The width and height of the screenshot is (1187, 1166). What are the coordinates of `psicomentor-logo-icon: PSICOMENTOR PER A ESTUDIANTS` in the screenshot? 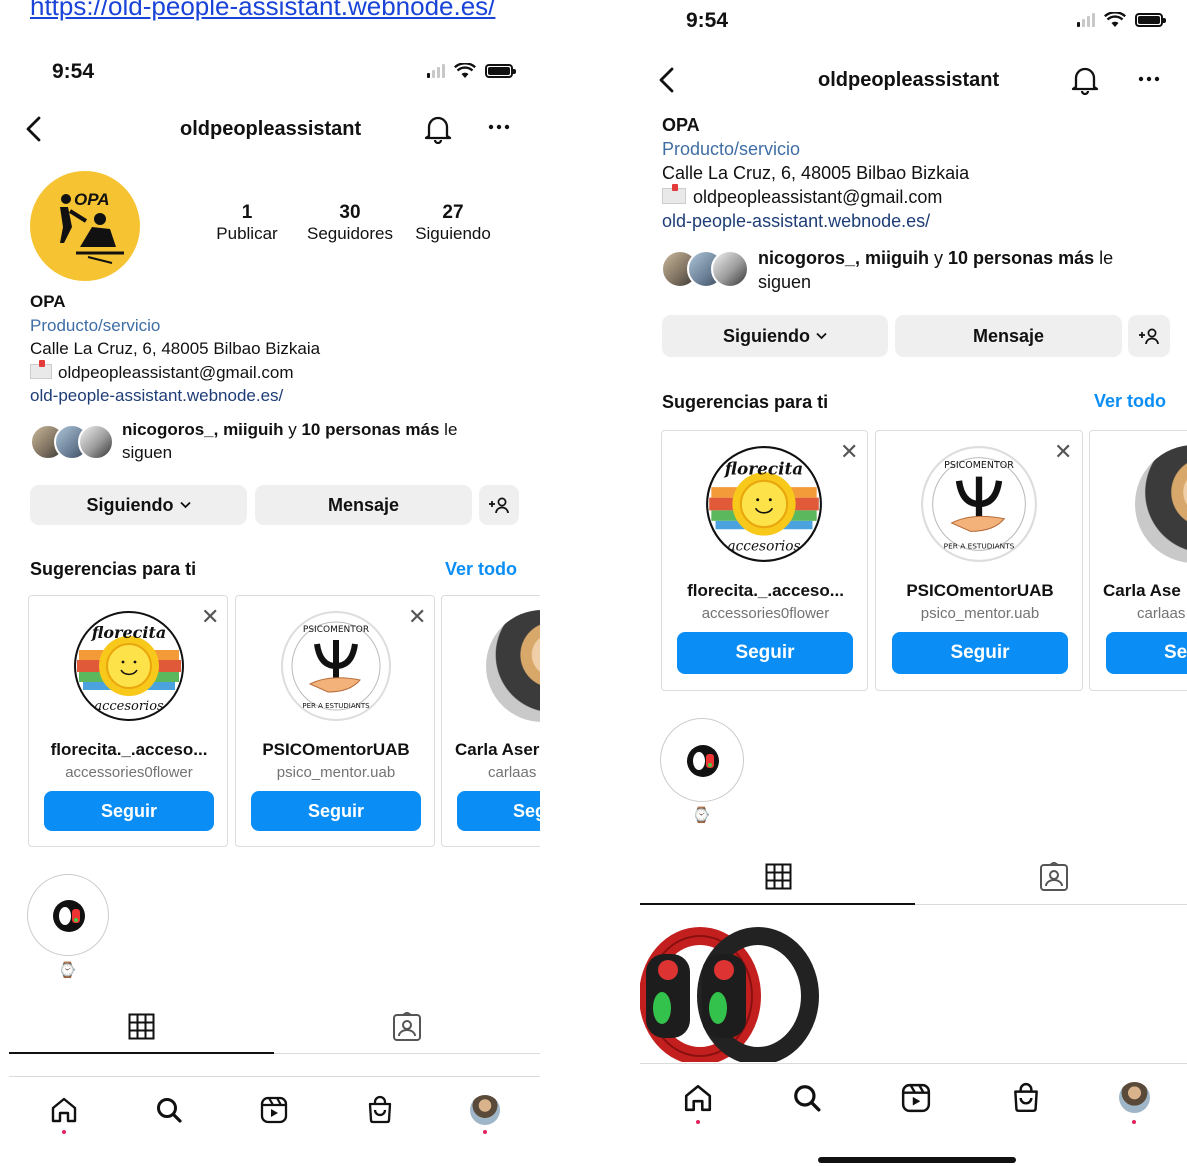 It's located at (979, 504).